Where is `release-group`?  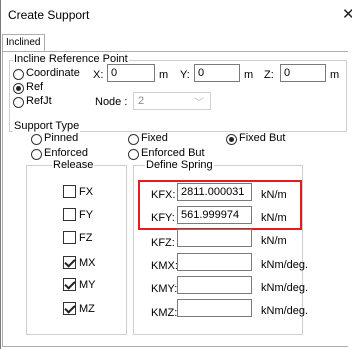 release-group is located at coordinates (76, 250).